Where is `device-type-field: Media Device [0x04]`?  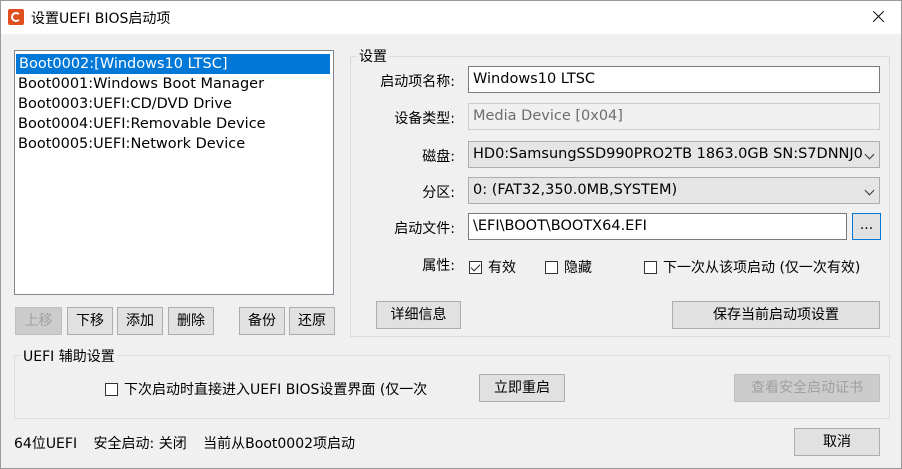
device-type-field: Media Device [0x04] is located at coordinates (674, 116).